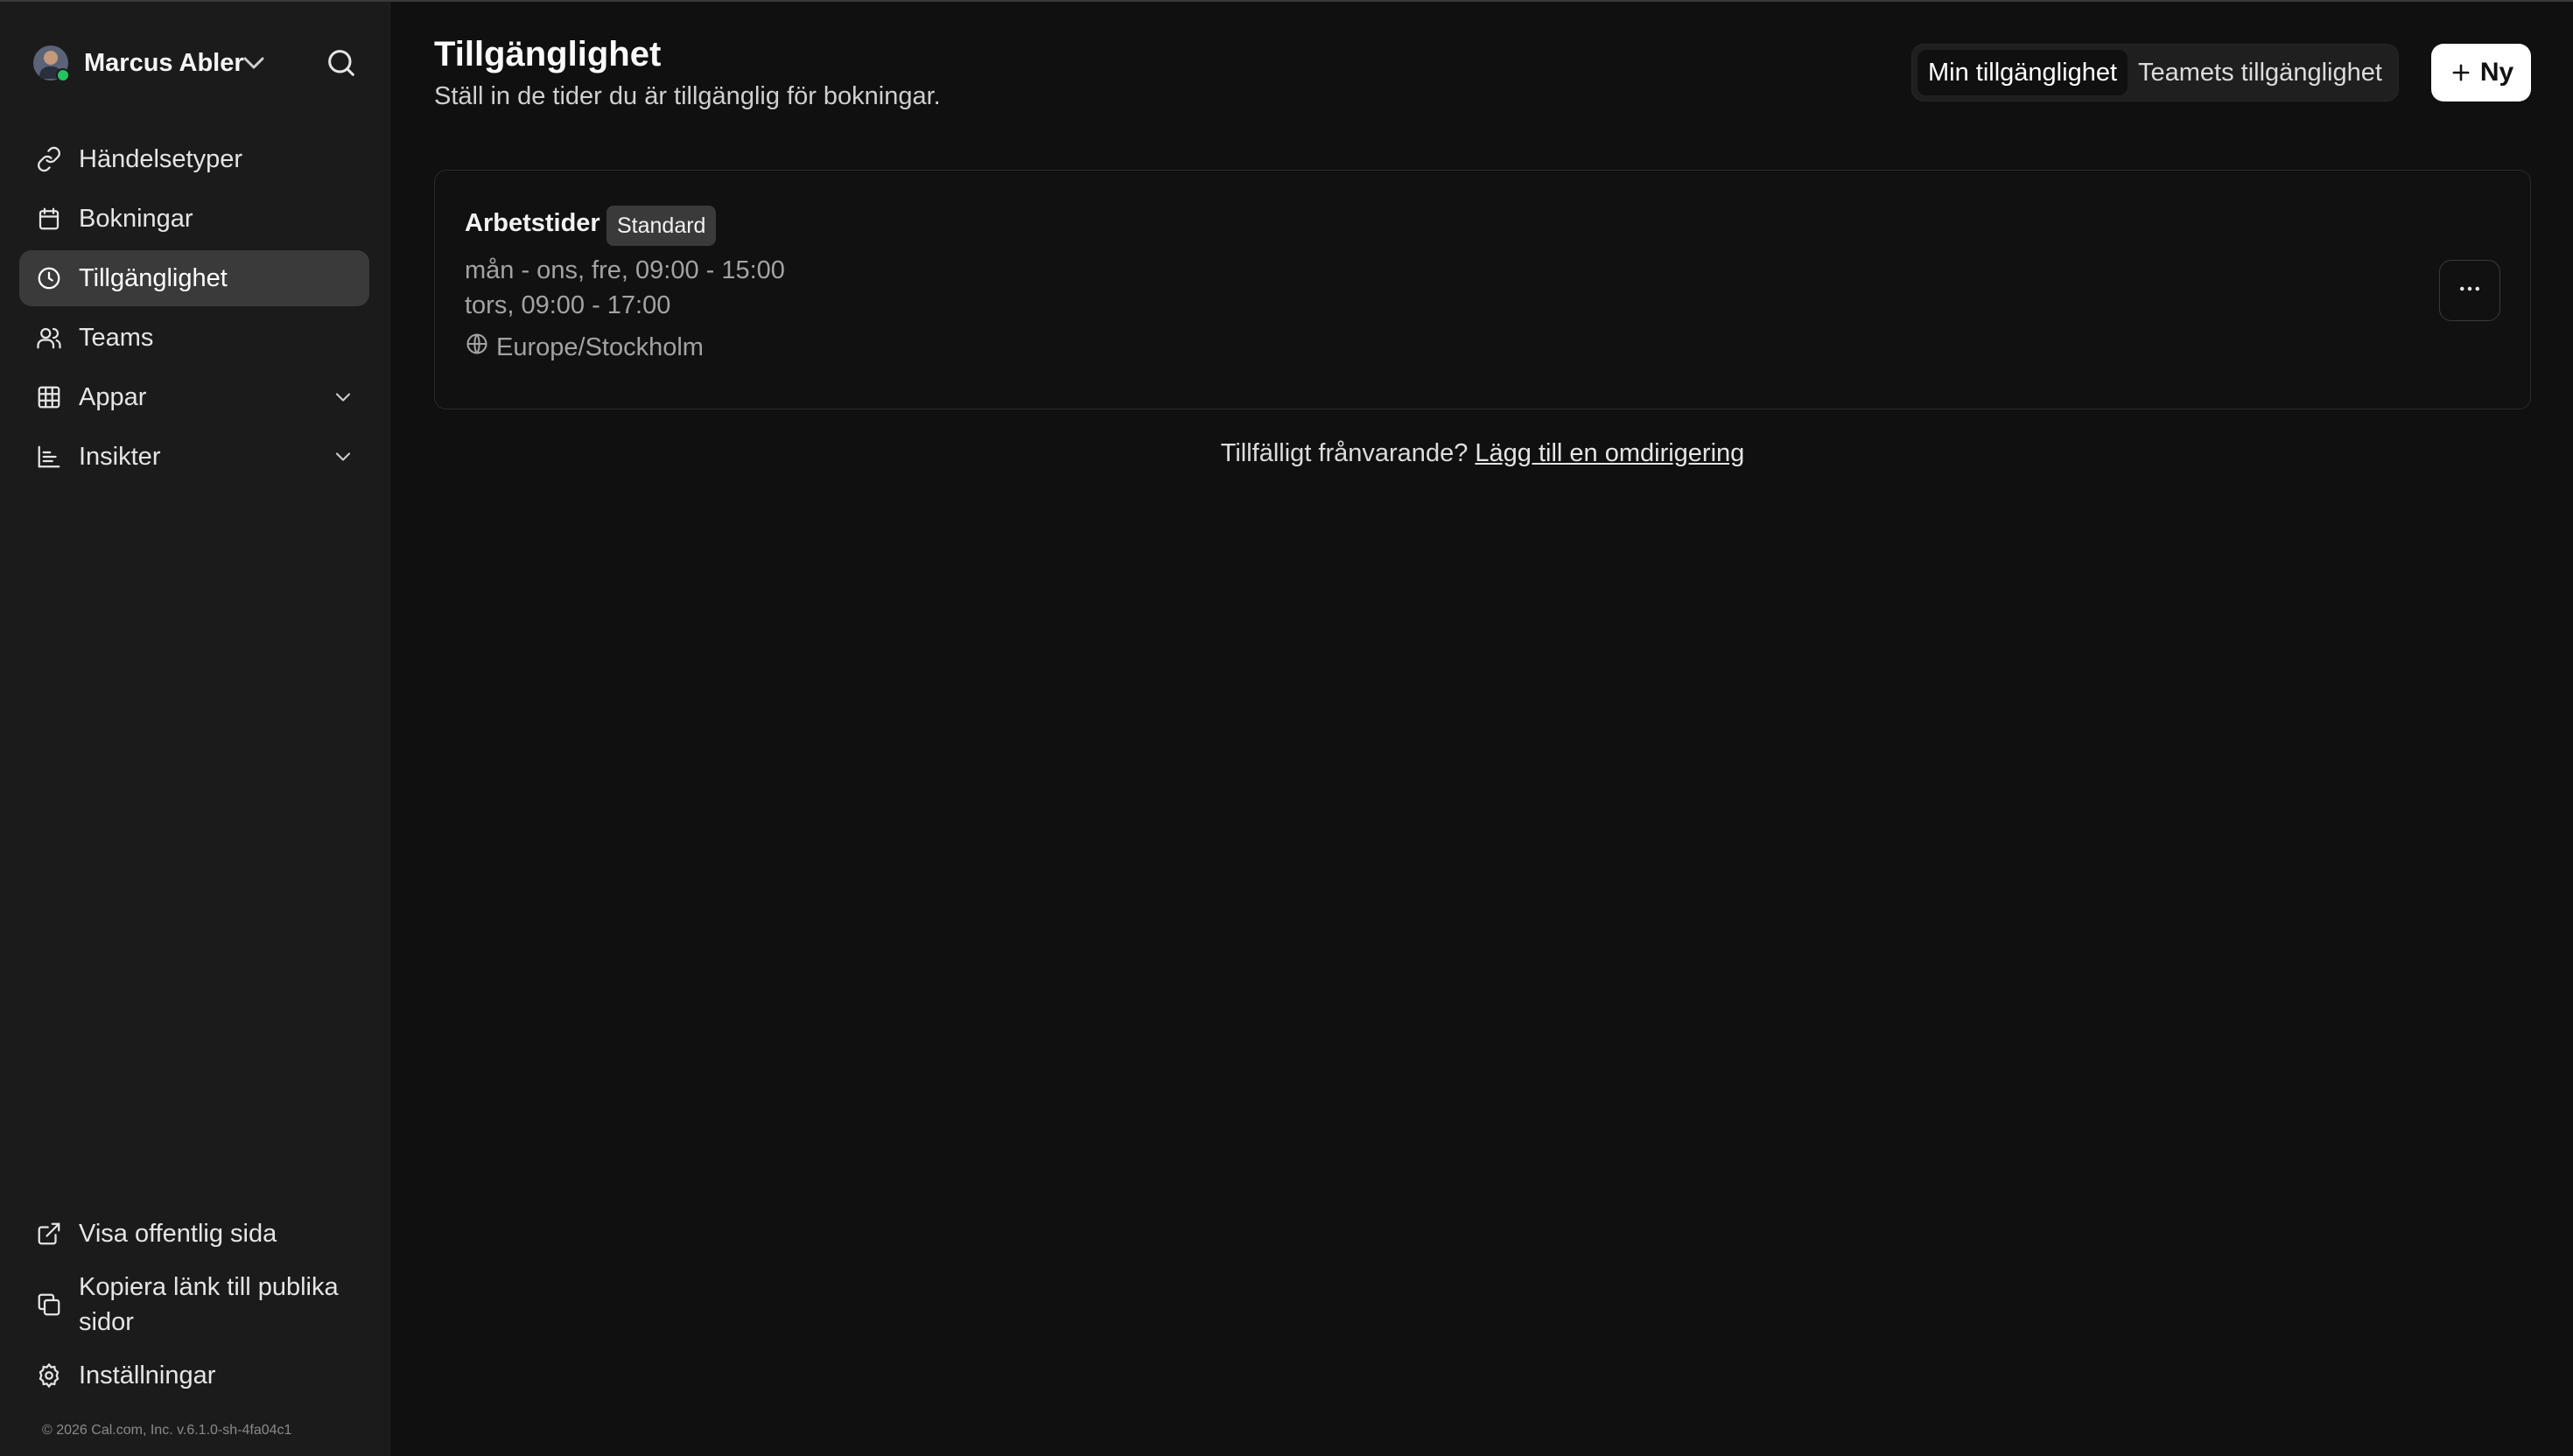  I want to click on clock-icon, so click(49, 278).